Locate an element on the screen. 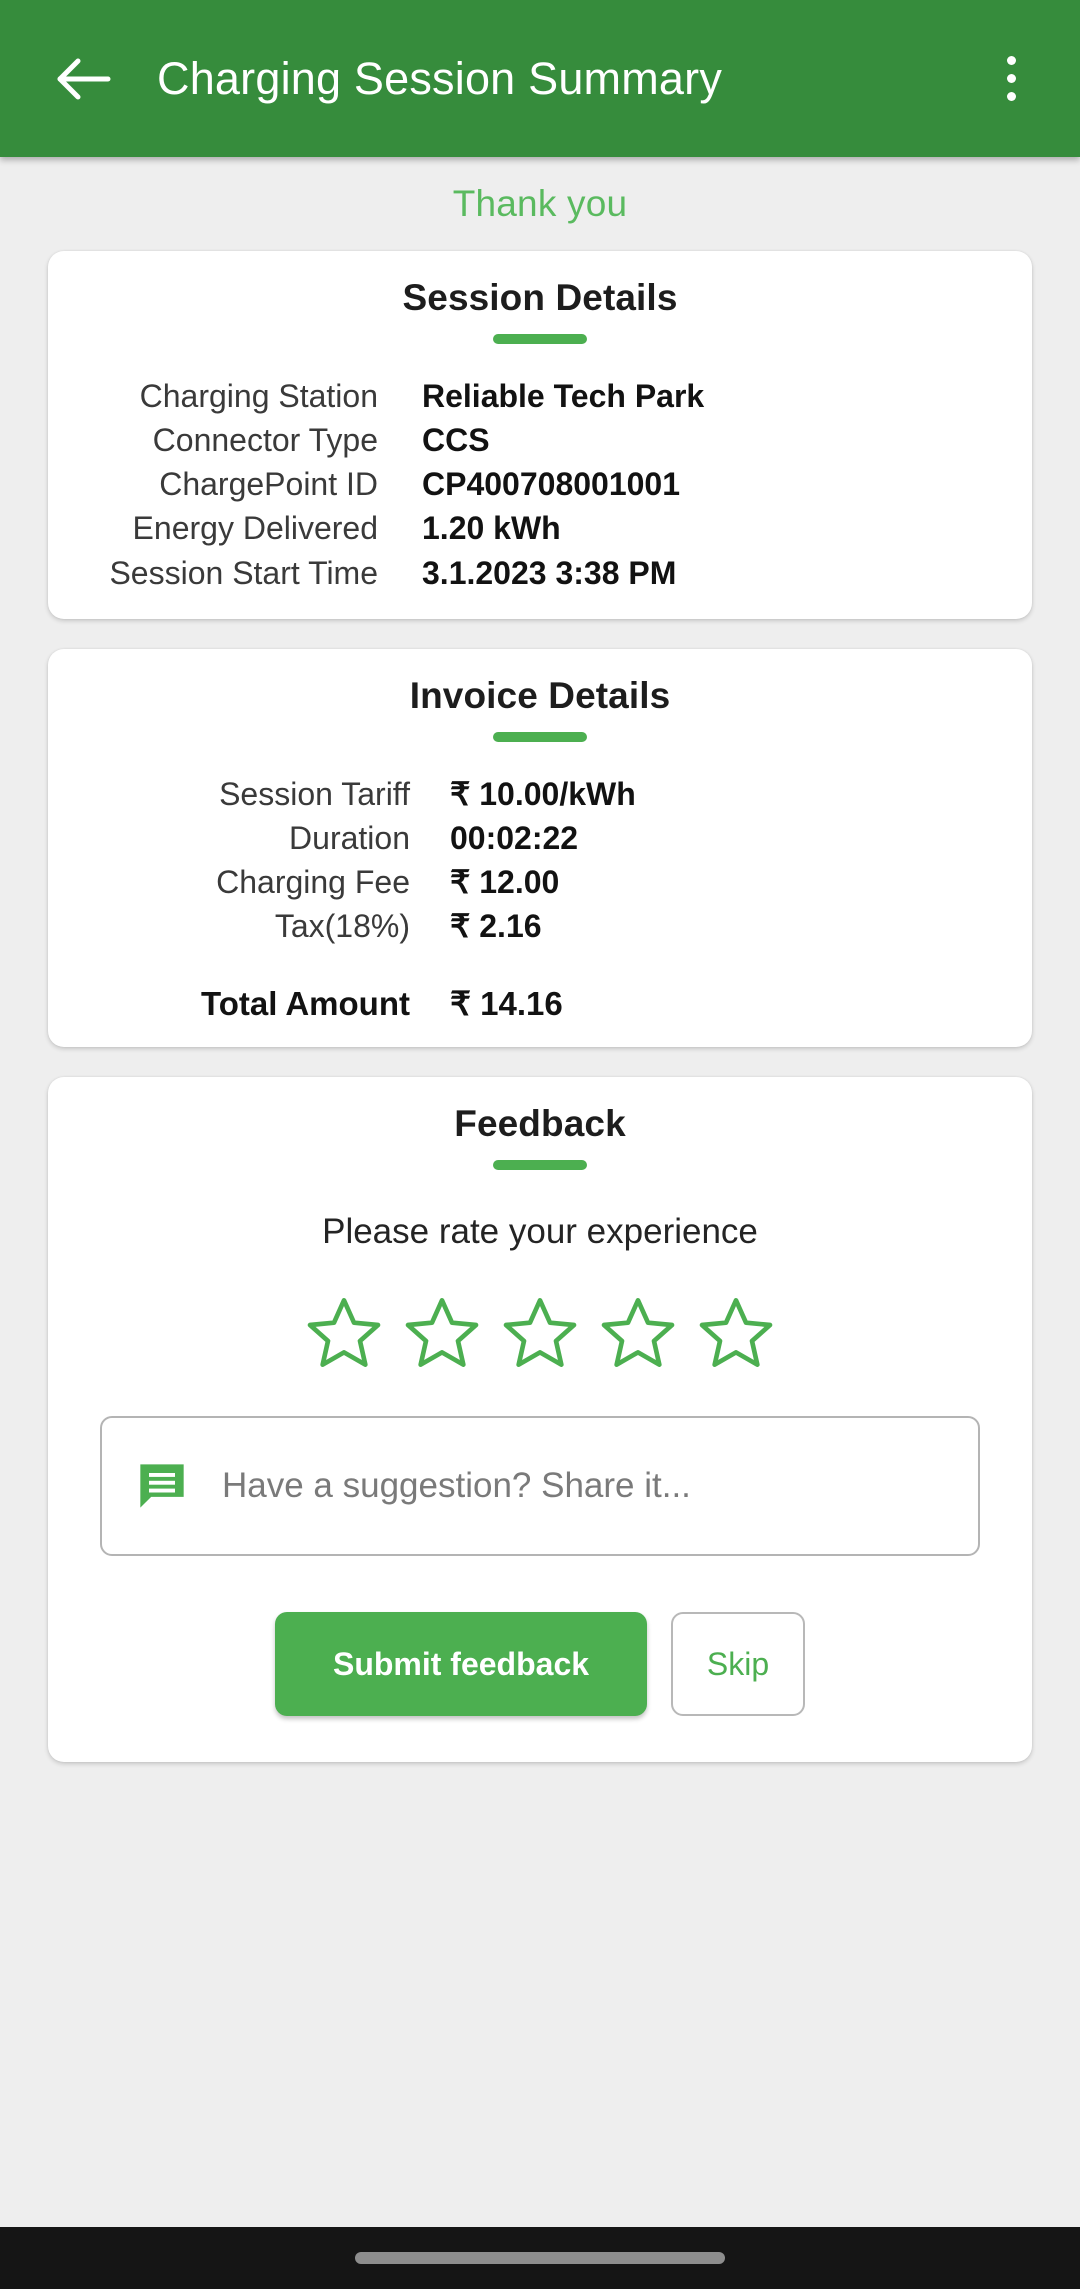  feedback-underline is located at coordinates (540, 1165).